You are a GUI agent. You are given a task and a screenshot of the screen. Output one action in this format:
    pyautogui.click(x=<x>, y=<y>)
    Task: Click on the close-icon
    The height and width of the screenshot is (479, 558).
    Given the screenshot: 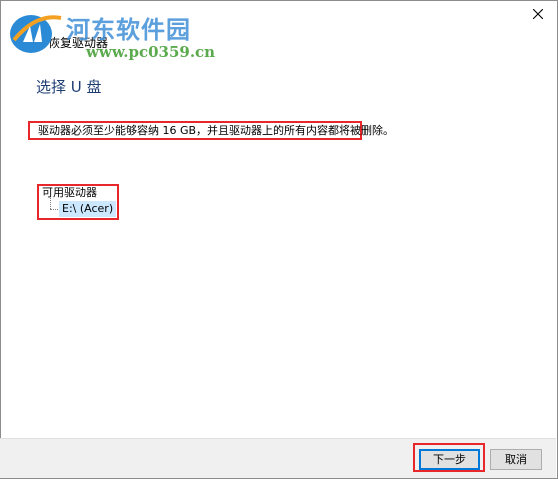 What is the action you would take?
    pyautogui.click(x=538, y=14)
    